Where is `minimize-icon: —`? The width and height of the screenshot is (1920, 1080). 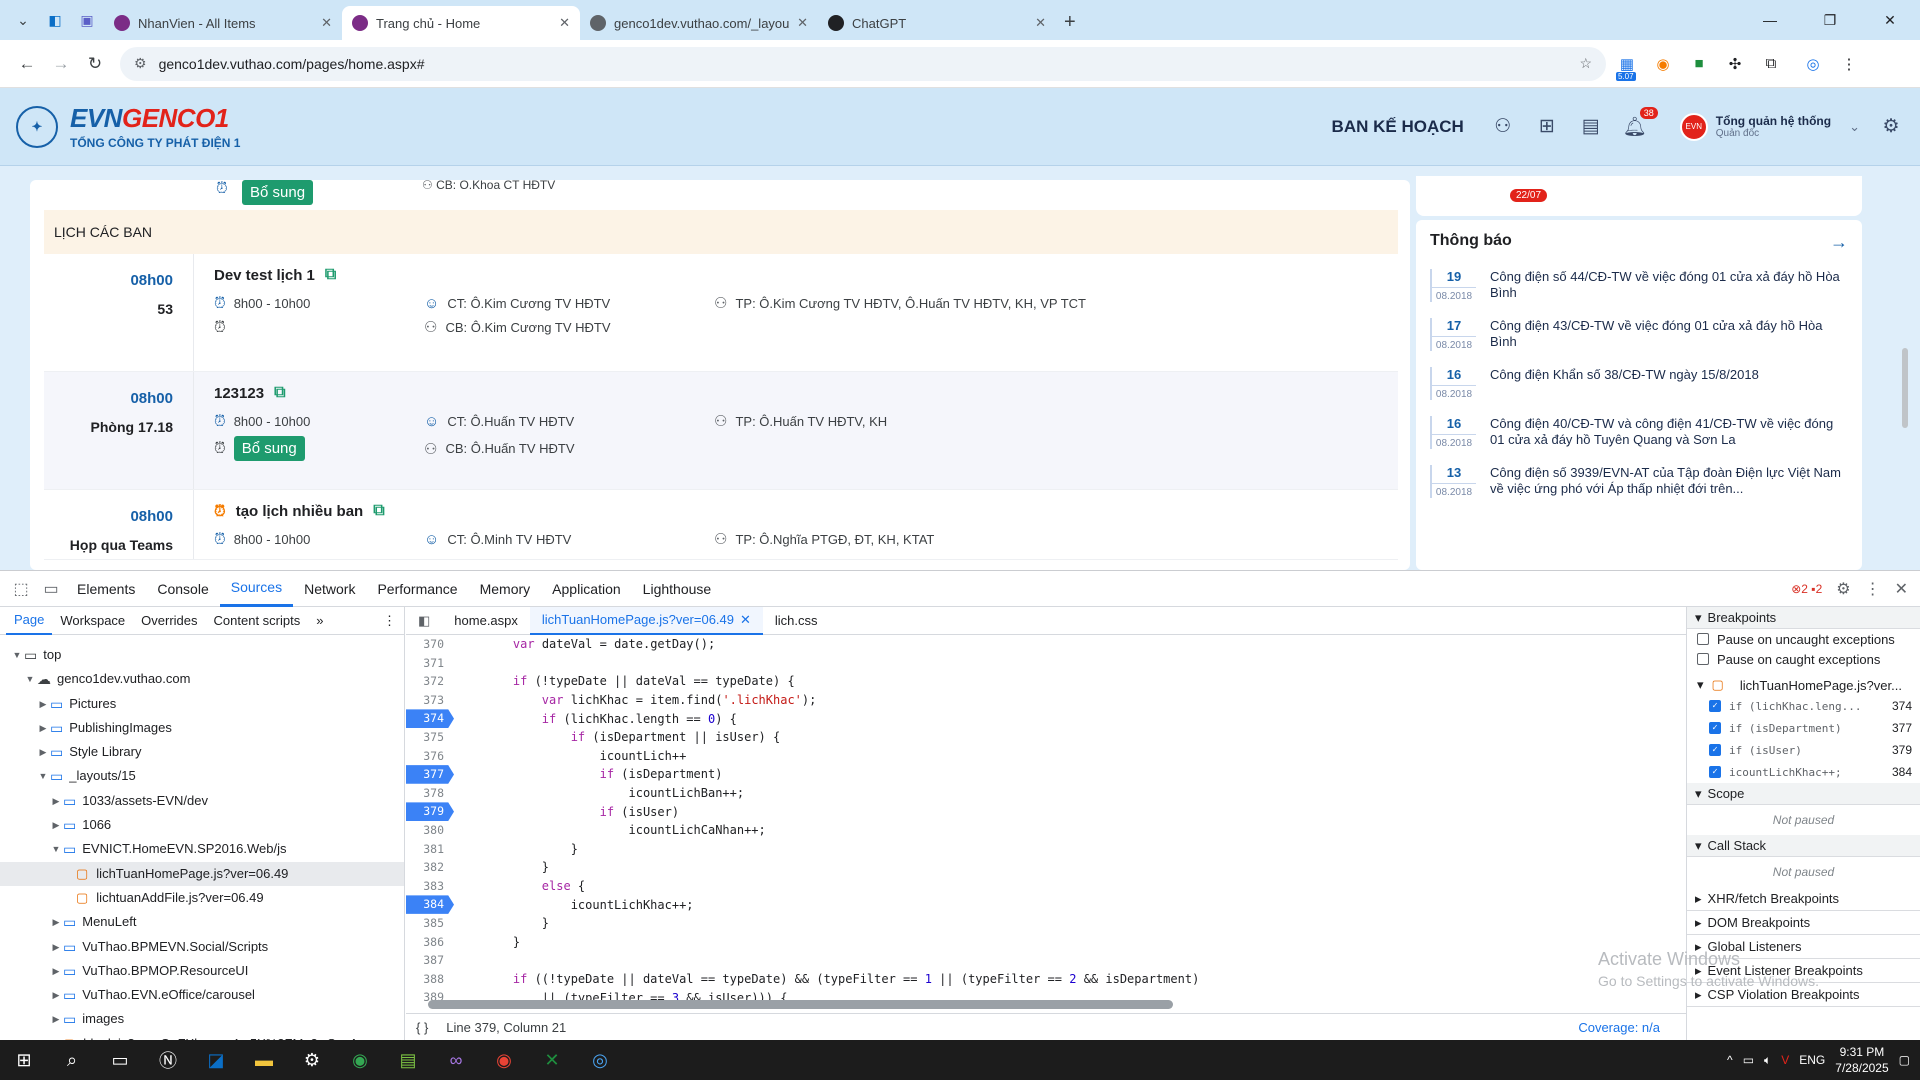 minimize-icon: — is located at coordinates (1770, 20).